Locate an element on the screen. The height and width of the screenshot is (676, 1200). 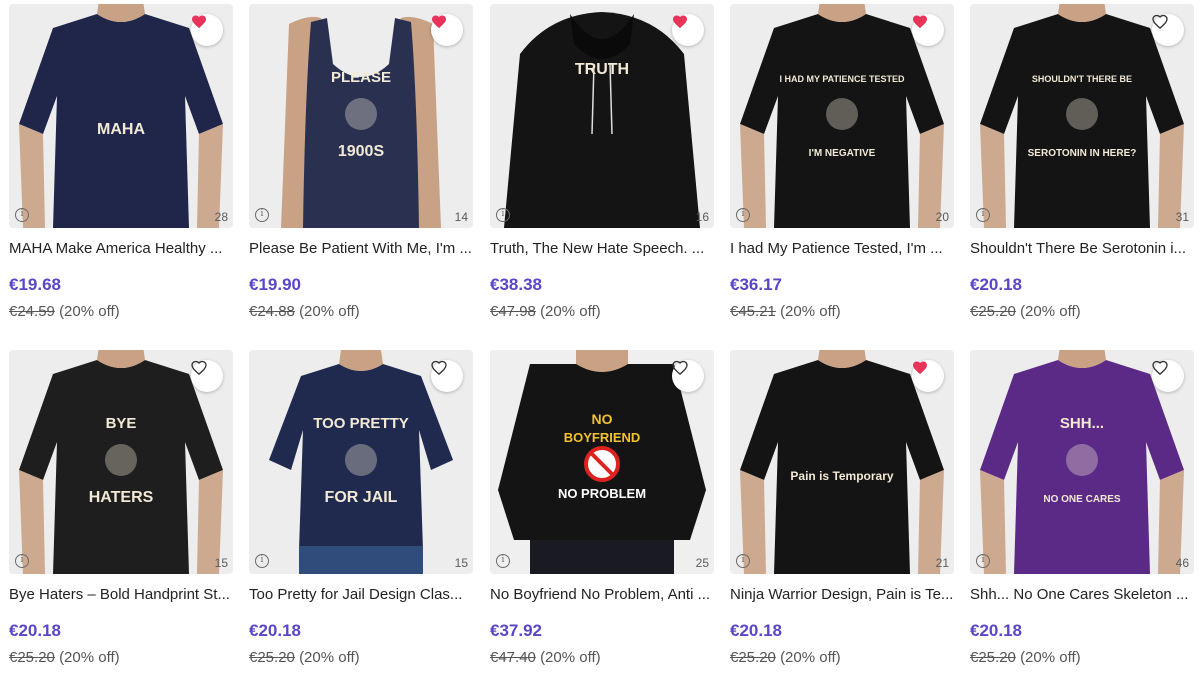
product-image: PLEASE 1900S i 14 is located at coordinates (361, 116).